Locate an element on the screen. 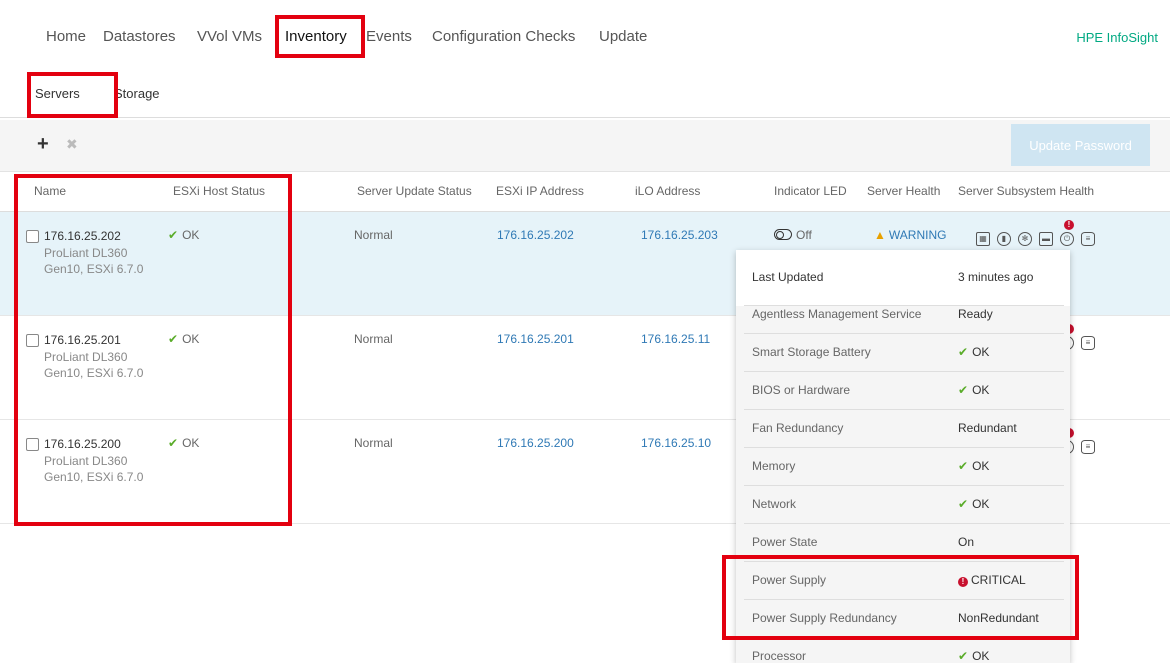  popover-row: Agentless Management Service Ready is located at coordinates (903, 315).